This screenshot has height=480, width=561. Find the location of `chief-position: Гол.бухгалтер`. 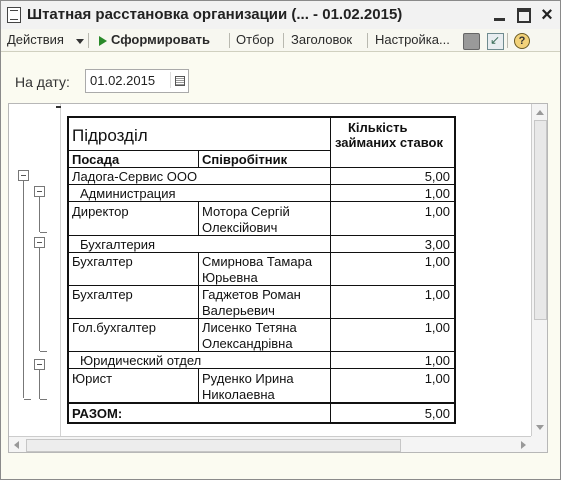

chief-position: Гол.бухгалтер is located at coordinates (114, 327).